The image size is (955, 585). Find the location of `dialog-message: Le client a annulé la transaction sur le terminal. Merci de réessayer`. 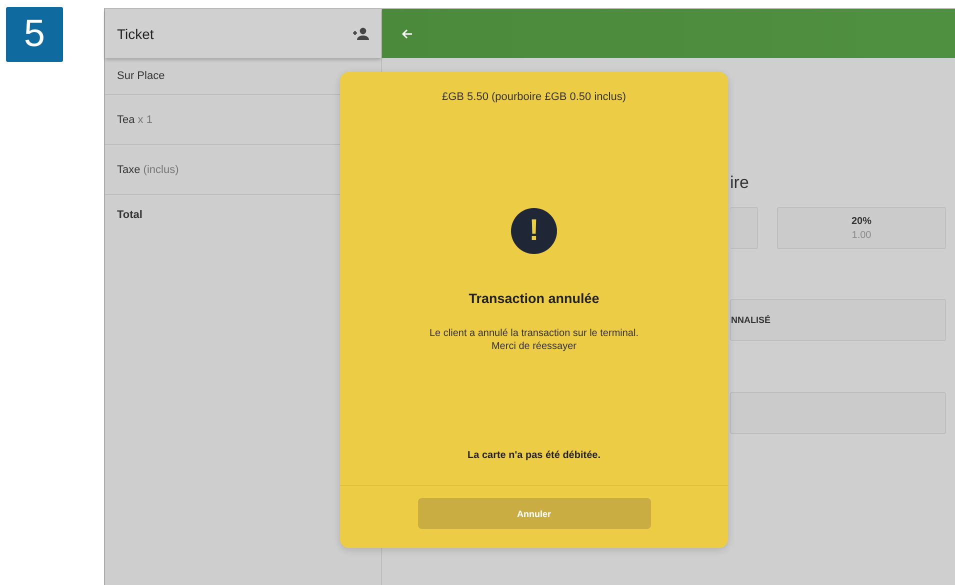

dialog-message: Le client a annulé la transaction sur le terminal. Merci de réessayer is located at coordinates (533, 340).